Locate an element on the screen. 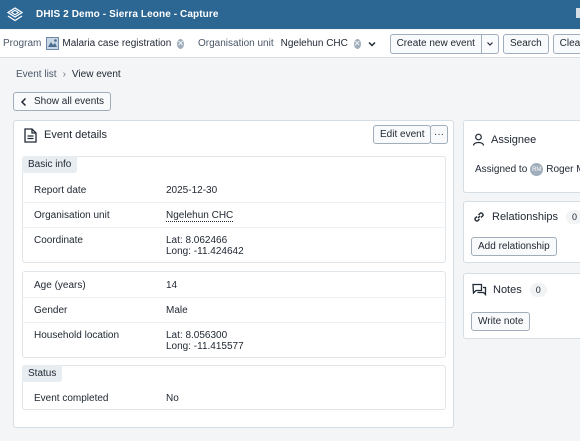  coordinate-label: Coordinate is located at coordinates (58, 240).